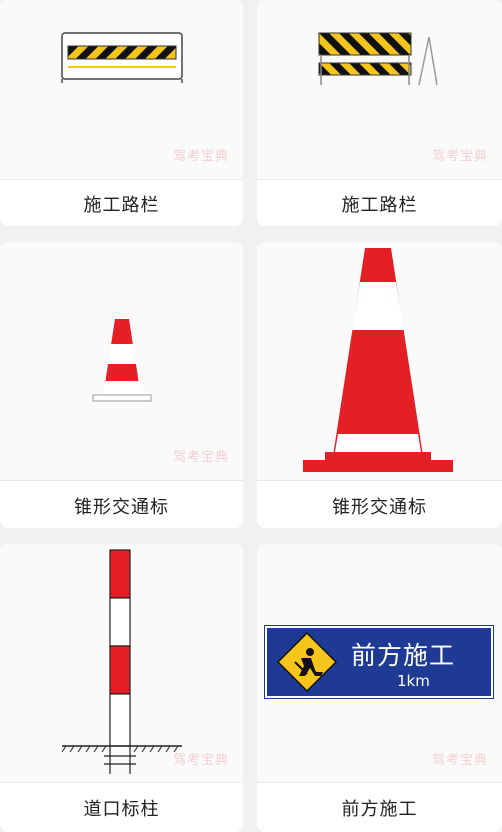  I want to click on sign-card-construction-barrier-1: 驾考宝典 施工路栏, so click(121, 113).